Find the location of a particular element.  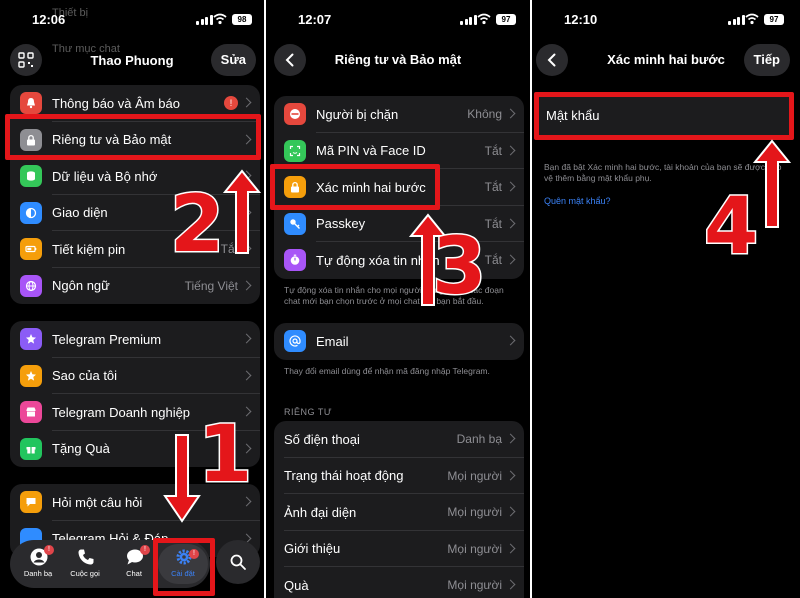

gift-icon is located at coordinates (31, 448).